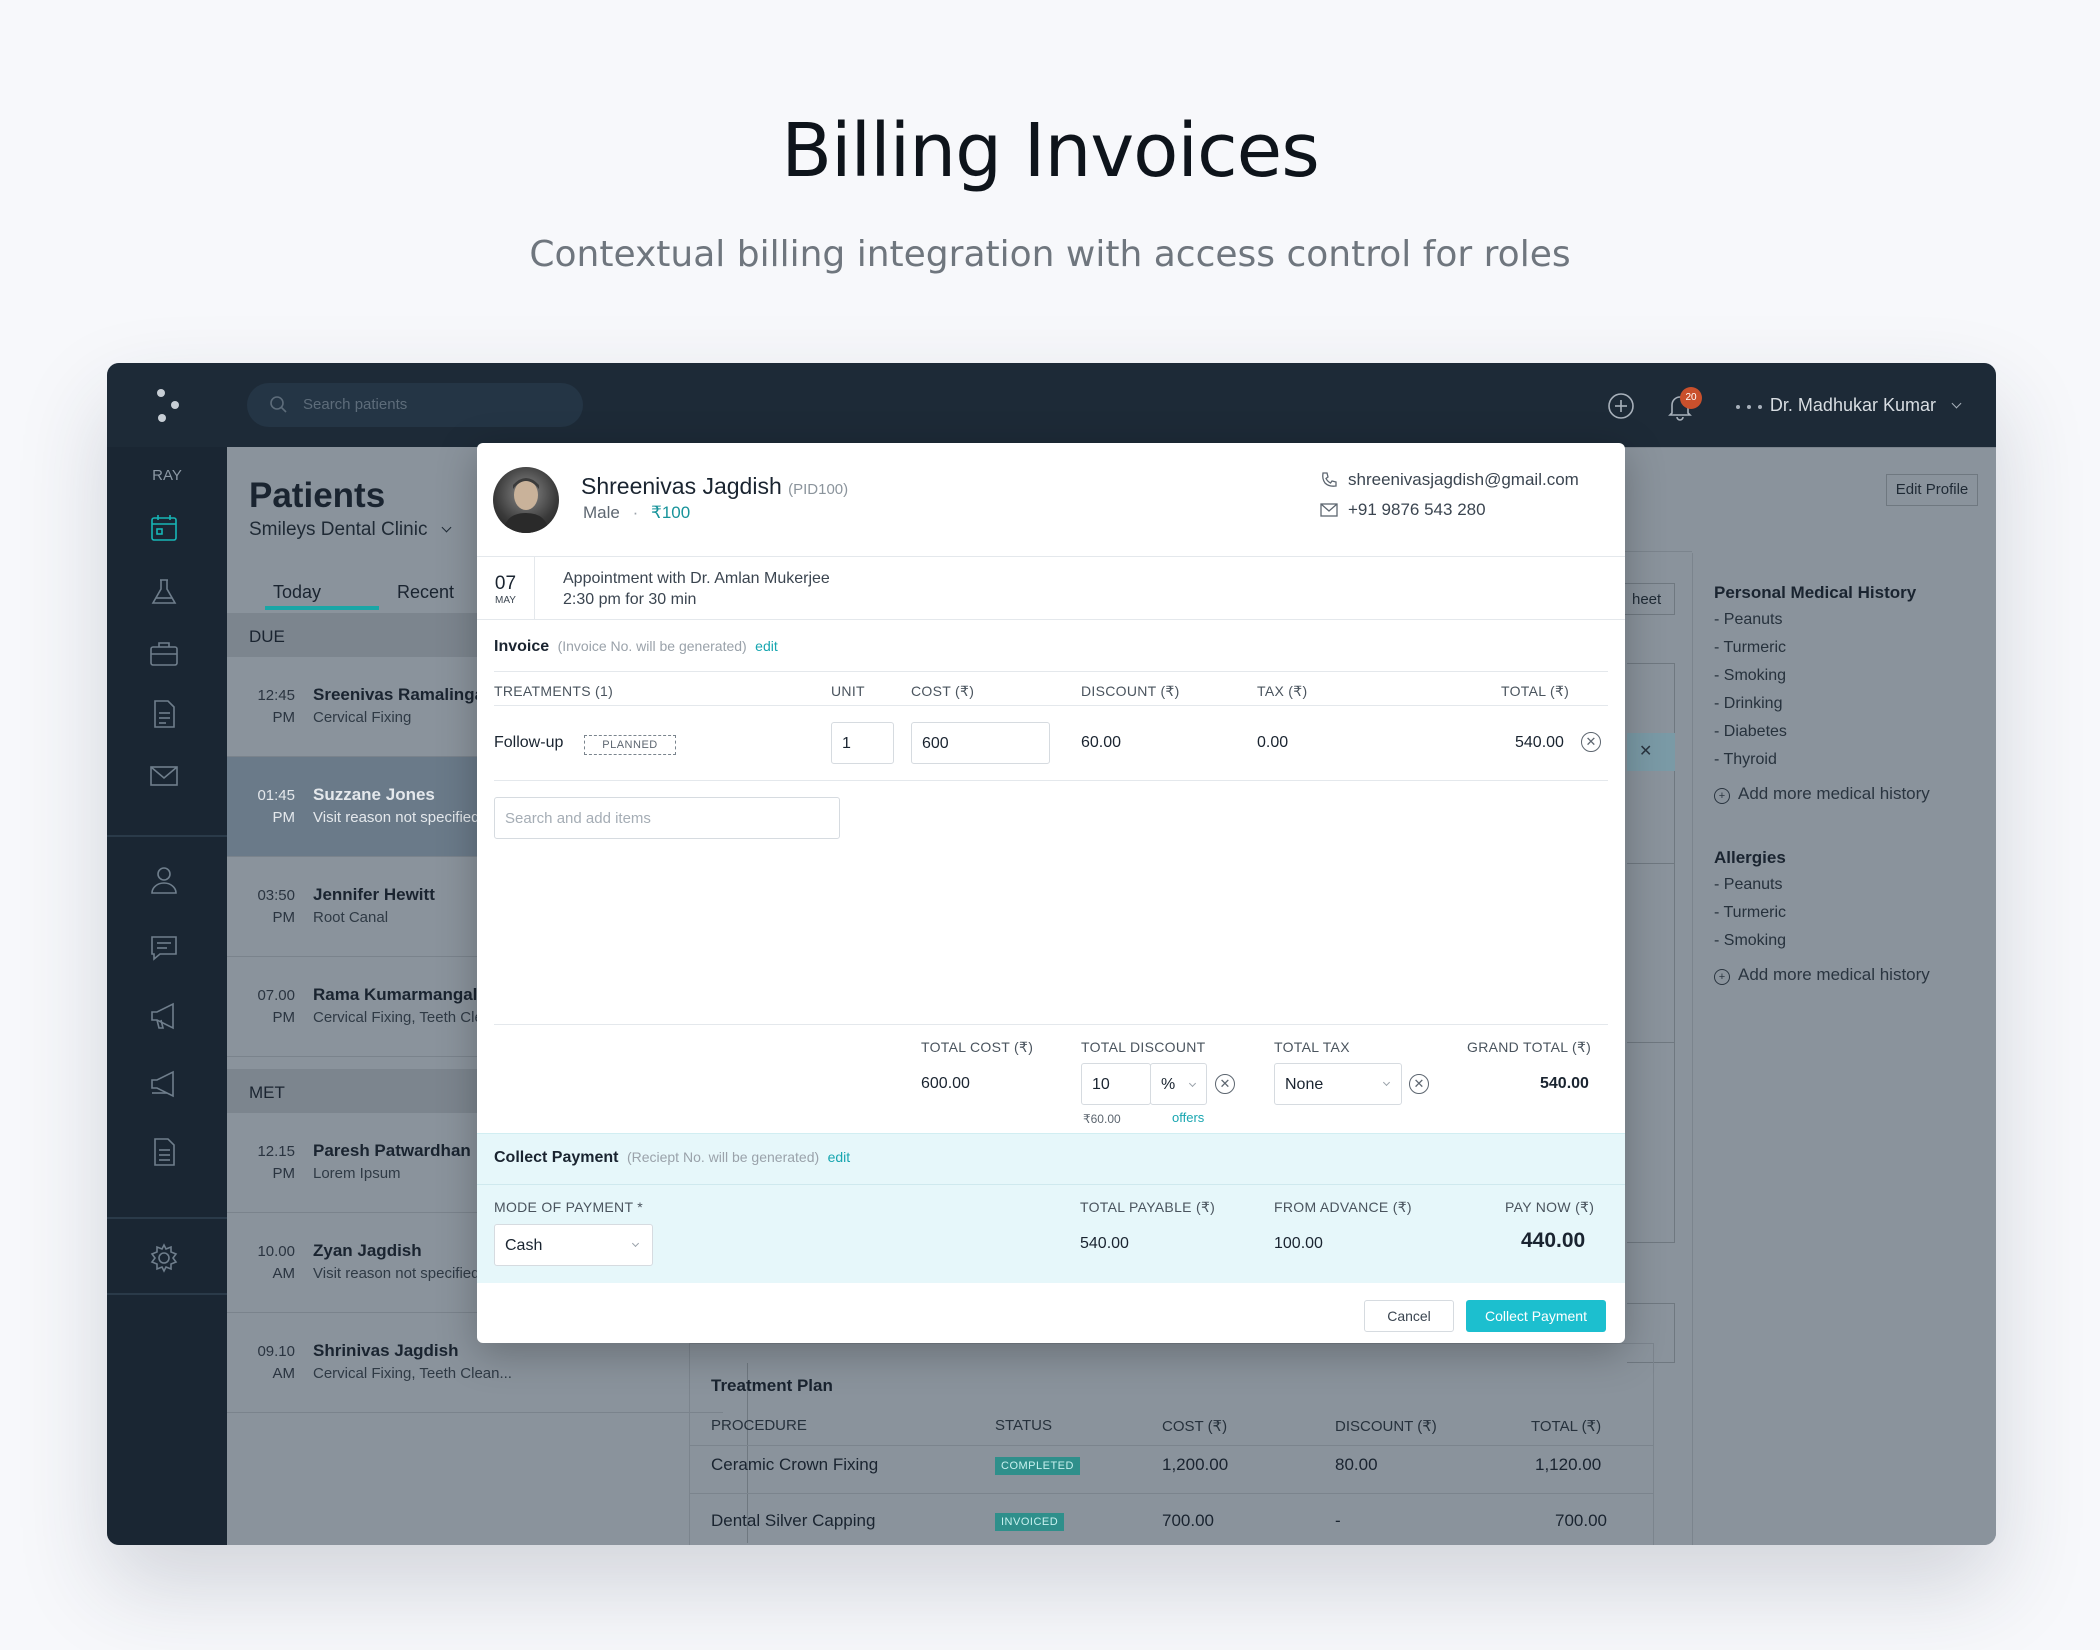  I want to click on grand-total: 540.00, so click(1564, 1083).